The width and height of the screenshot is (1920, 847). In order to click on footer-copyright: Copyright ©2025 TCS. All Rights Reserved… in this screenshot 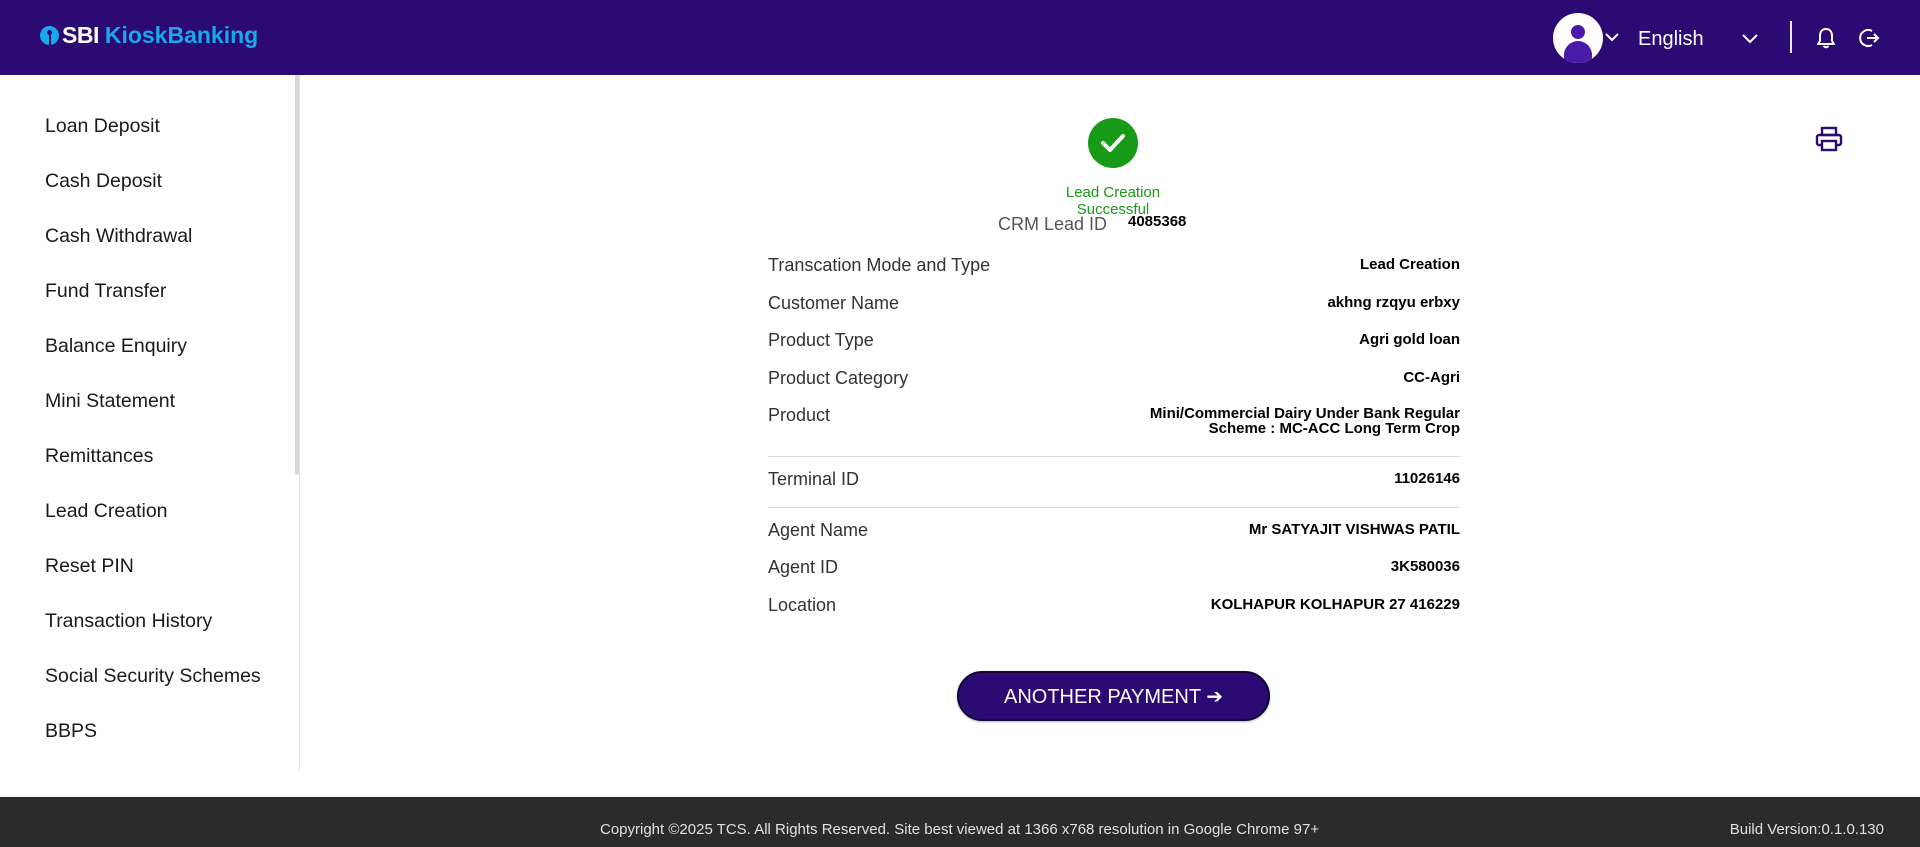, I will do `click(960, 829)`.